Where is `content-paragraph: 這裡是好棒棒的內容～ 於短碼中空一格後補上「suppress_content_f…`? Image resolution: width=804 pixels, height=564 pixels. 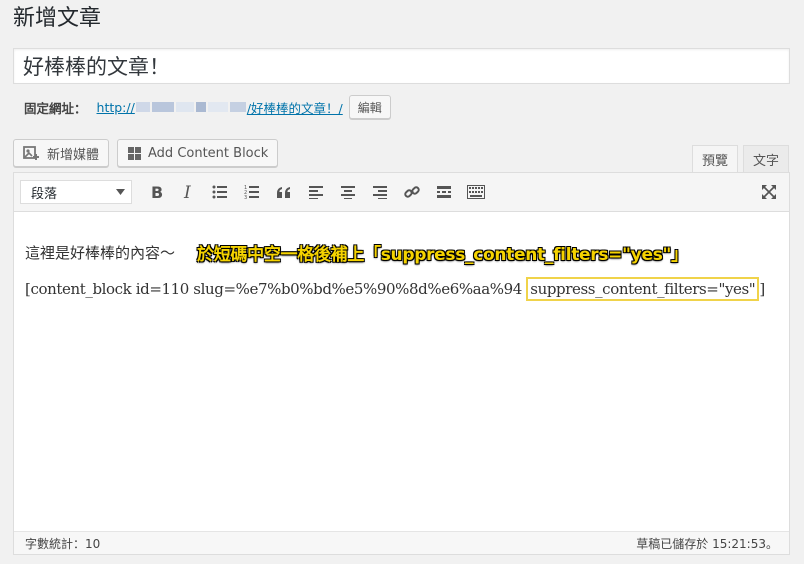 content-paragraph: 這裡是好棒棒的內容～ 於短碼中空一格後補上「suppress_content_f… is located at coordinates (356, 252).